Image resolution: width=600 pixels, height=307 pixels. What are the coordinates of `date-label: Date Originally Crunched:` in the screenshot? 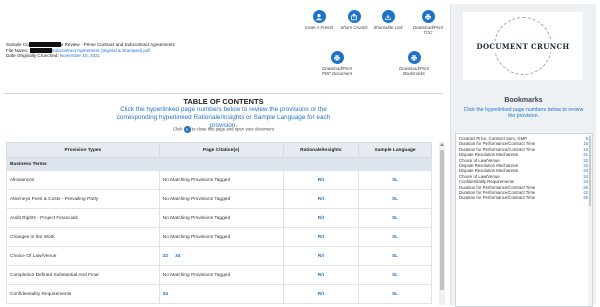 It's located at (32, 56).